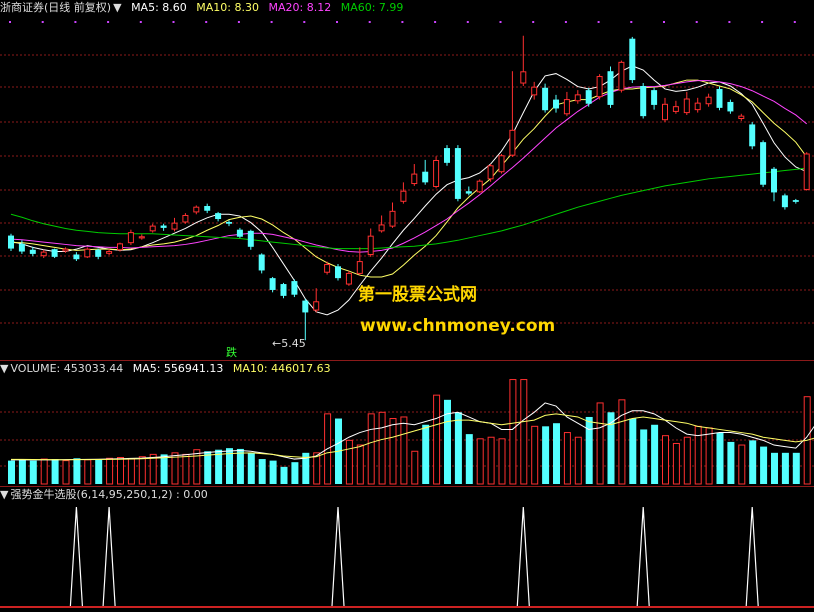  I want to click on signal-label: 跌, so click(231, 352).